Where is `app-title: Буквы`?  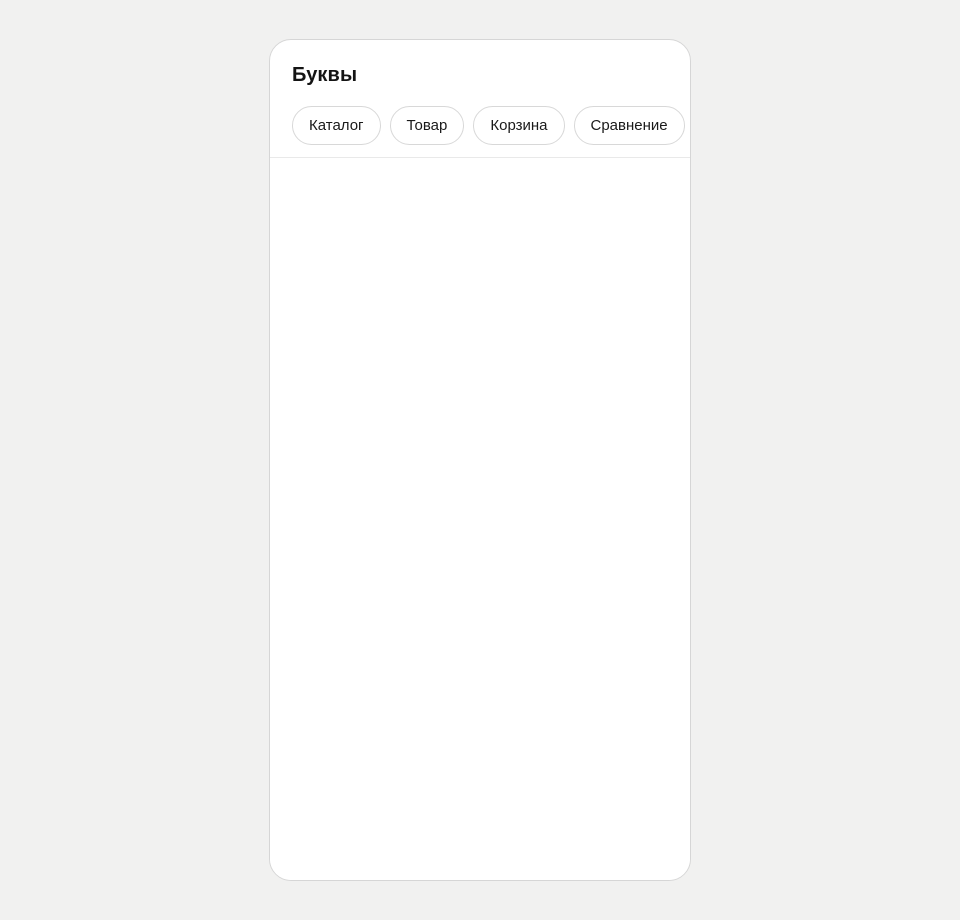
app-title: Буквы is located at coordinates (325, 75).